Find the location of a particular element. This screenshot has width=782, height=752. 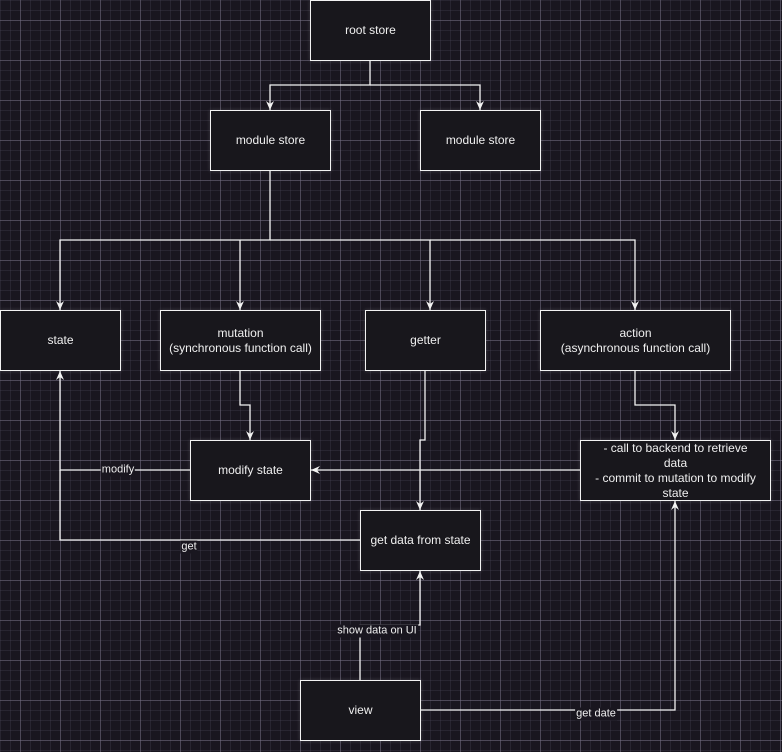

edge-module-to-getter is located at coordinates (350, 274).